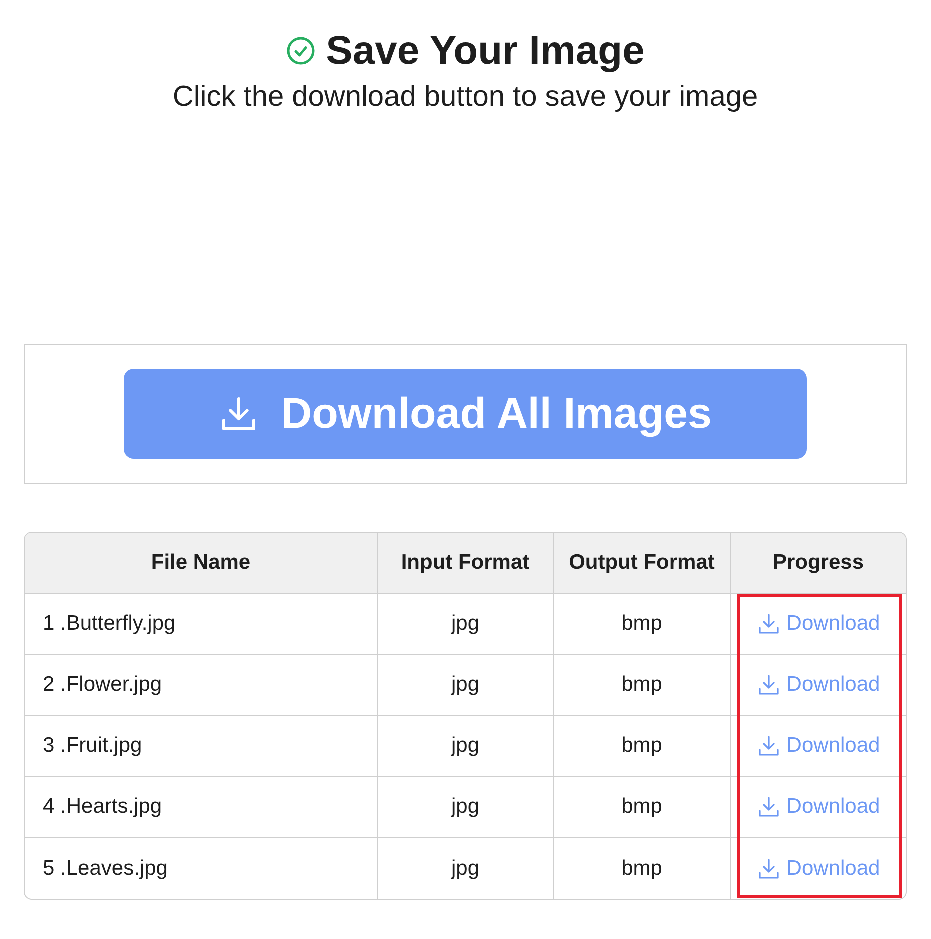 This screenshot has width=931, height=939. I want to click on download-all-button: Download All Images, so click(465, 414).